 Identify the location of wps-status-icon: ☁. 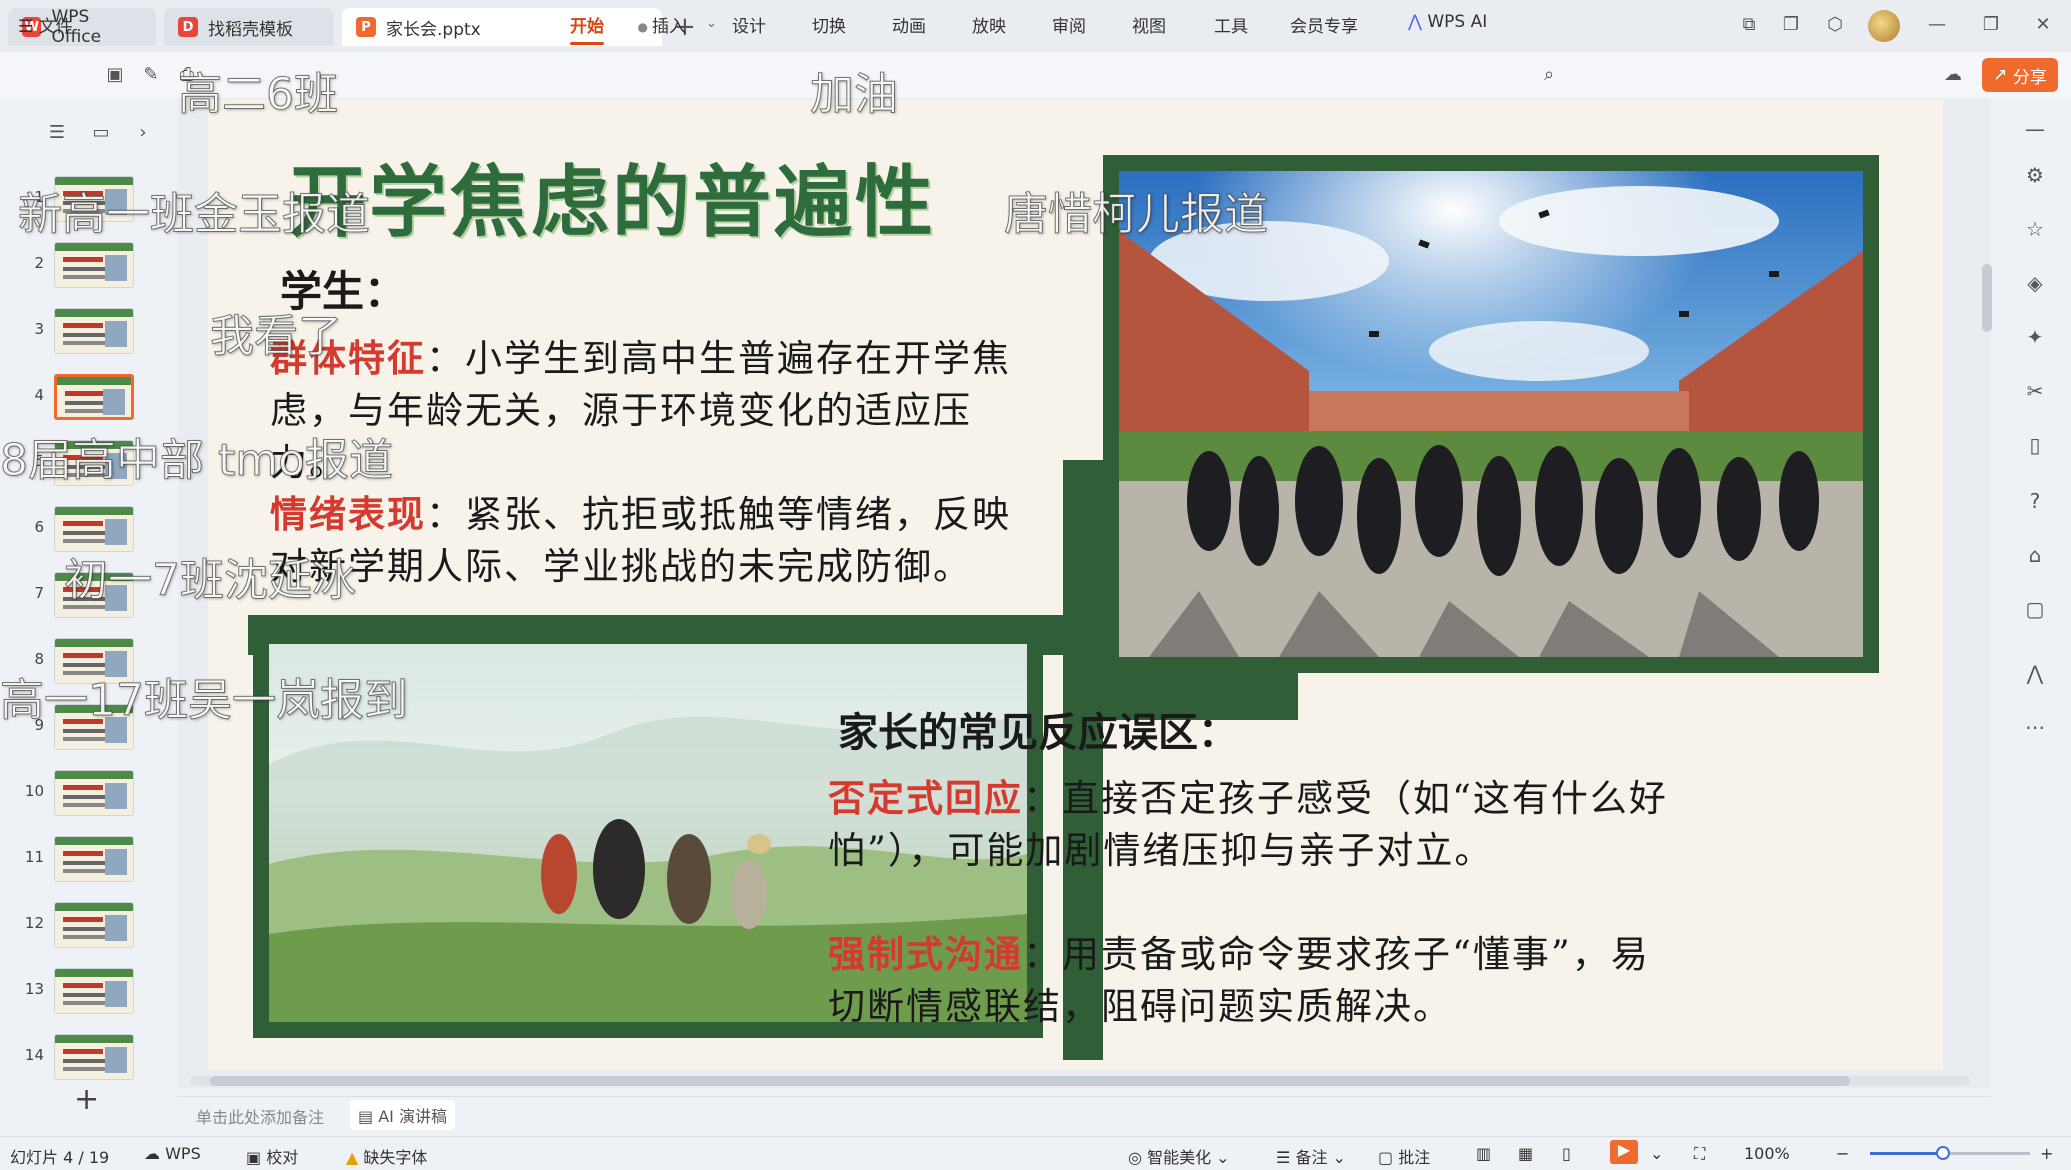
(152, 1153).